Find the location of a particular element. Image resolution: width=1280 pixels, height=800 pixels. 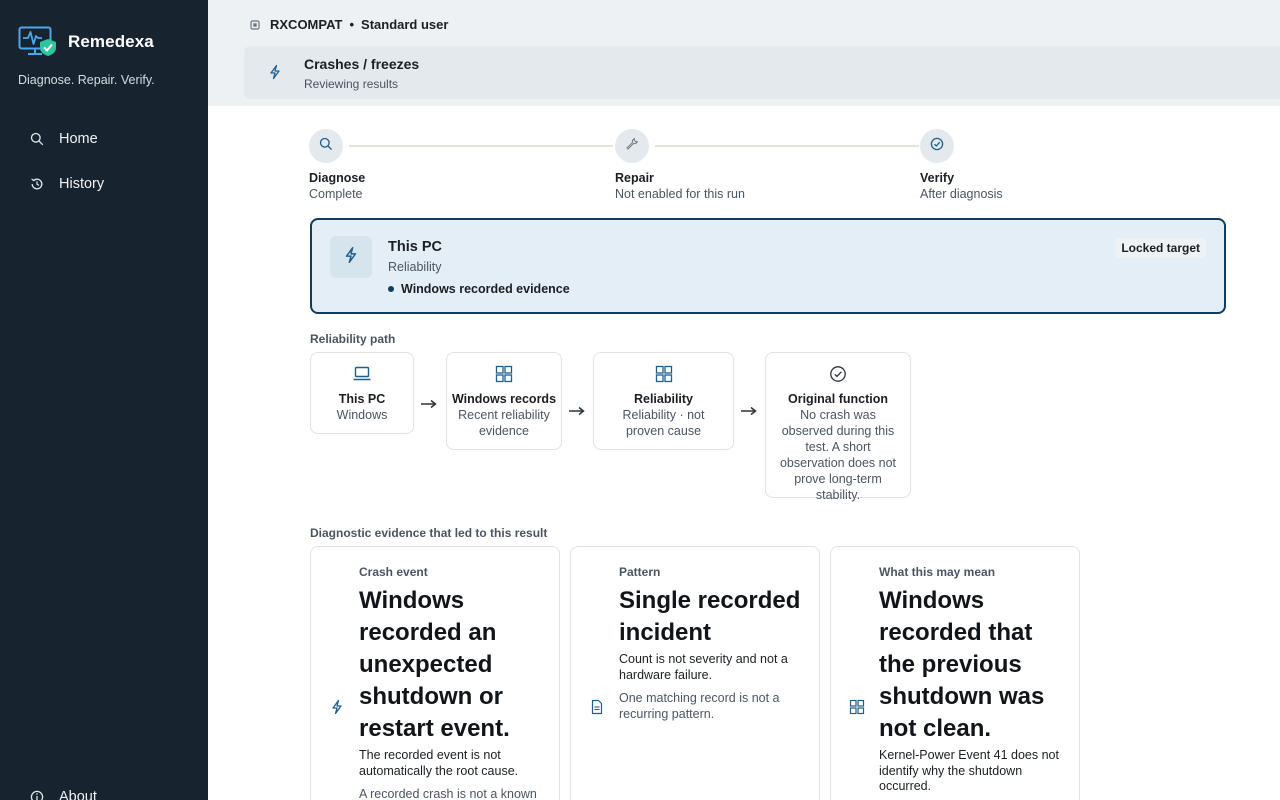

node-subtitle: Reliability · not proven cause is located at coordinates (663, 423).